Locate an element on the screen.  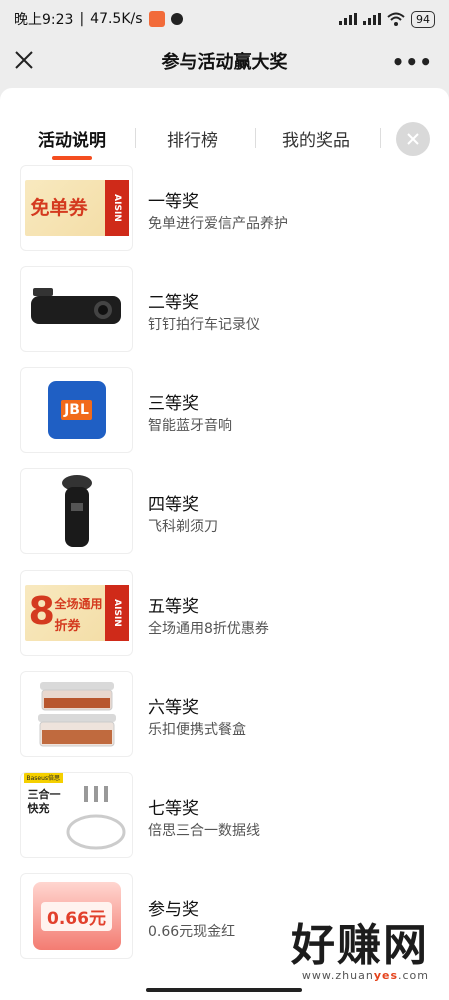
coupon-text: 免单券 is located at coordinates (59, 208).